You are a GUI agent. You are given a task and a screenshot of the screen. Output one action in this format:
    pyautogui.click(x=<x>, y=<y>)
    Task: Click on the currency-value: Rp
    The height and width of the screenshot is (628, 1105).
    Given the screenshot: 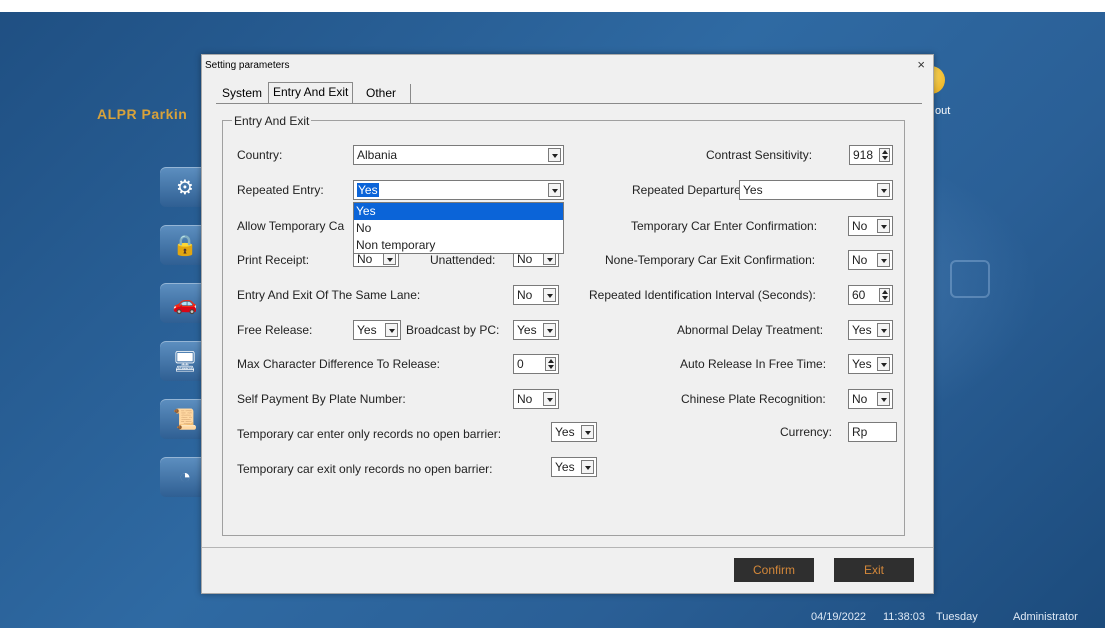 What is the action you would take?
    pyautogui.click(x=860, y=432)
    